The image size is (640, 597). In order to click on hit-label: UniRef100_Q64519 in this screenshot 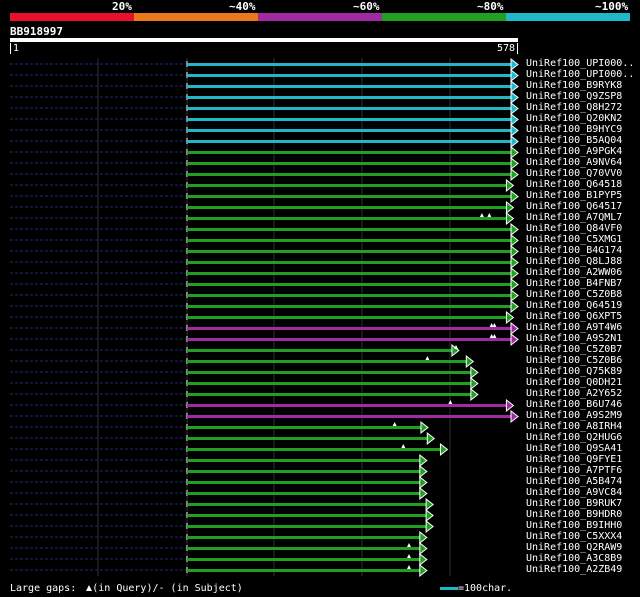, I will do `click(574, 305)`.